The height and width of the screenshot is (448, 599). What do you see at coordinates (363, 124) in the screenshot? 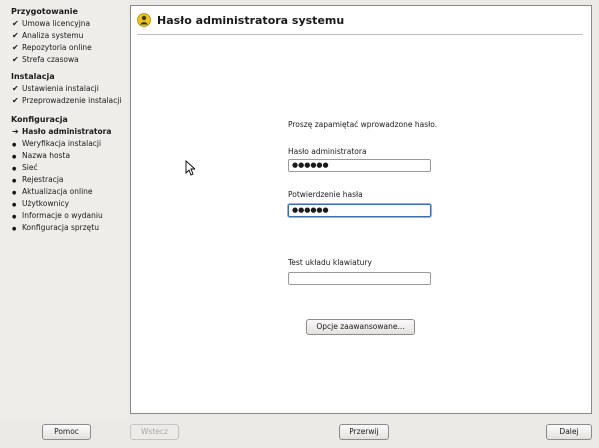
I see `password-note: Proszę zapamiętać wprowadzone hasło.` at bounding box center [363, 124].